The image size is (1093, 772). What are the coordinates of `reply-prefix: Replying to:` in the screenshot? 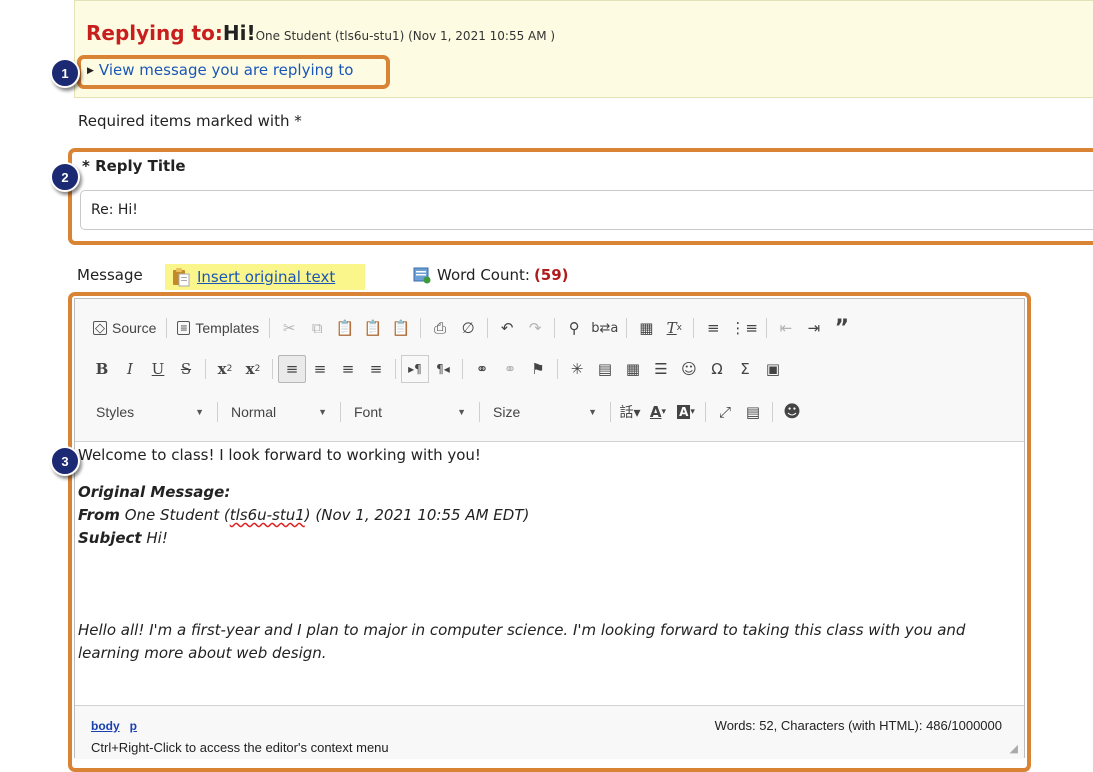 It's located at (154, 33).